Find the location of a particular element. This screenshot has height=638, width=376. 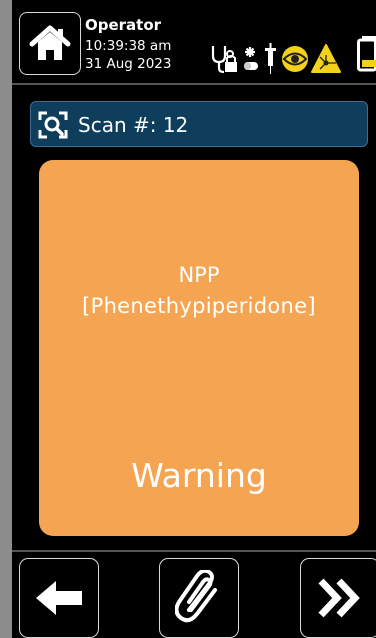

home-button is located at coordinates (50, 43).